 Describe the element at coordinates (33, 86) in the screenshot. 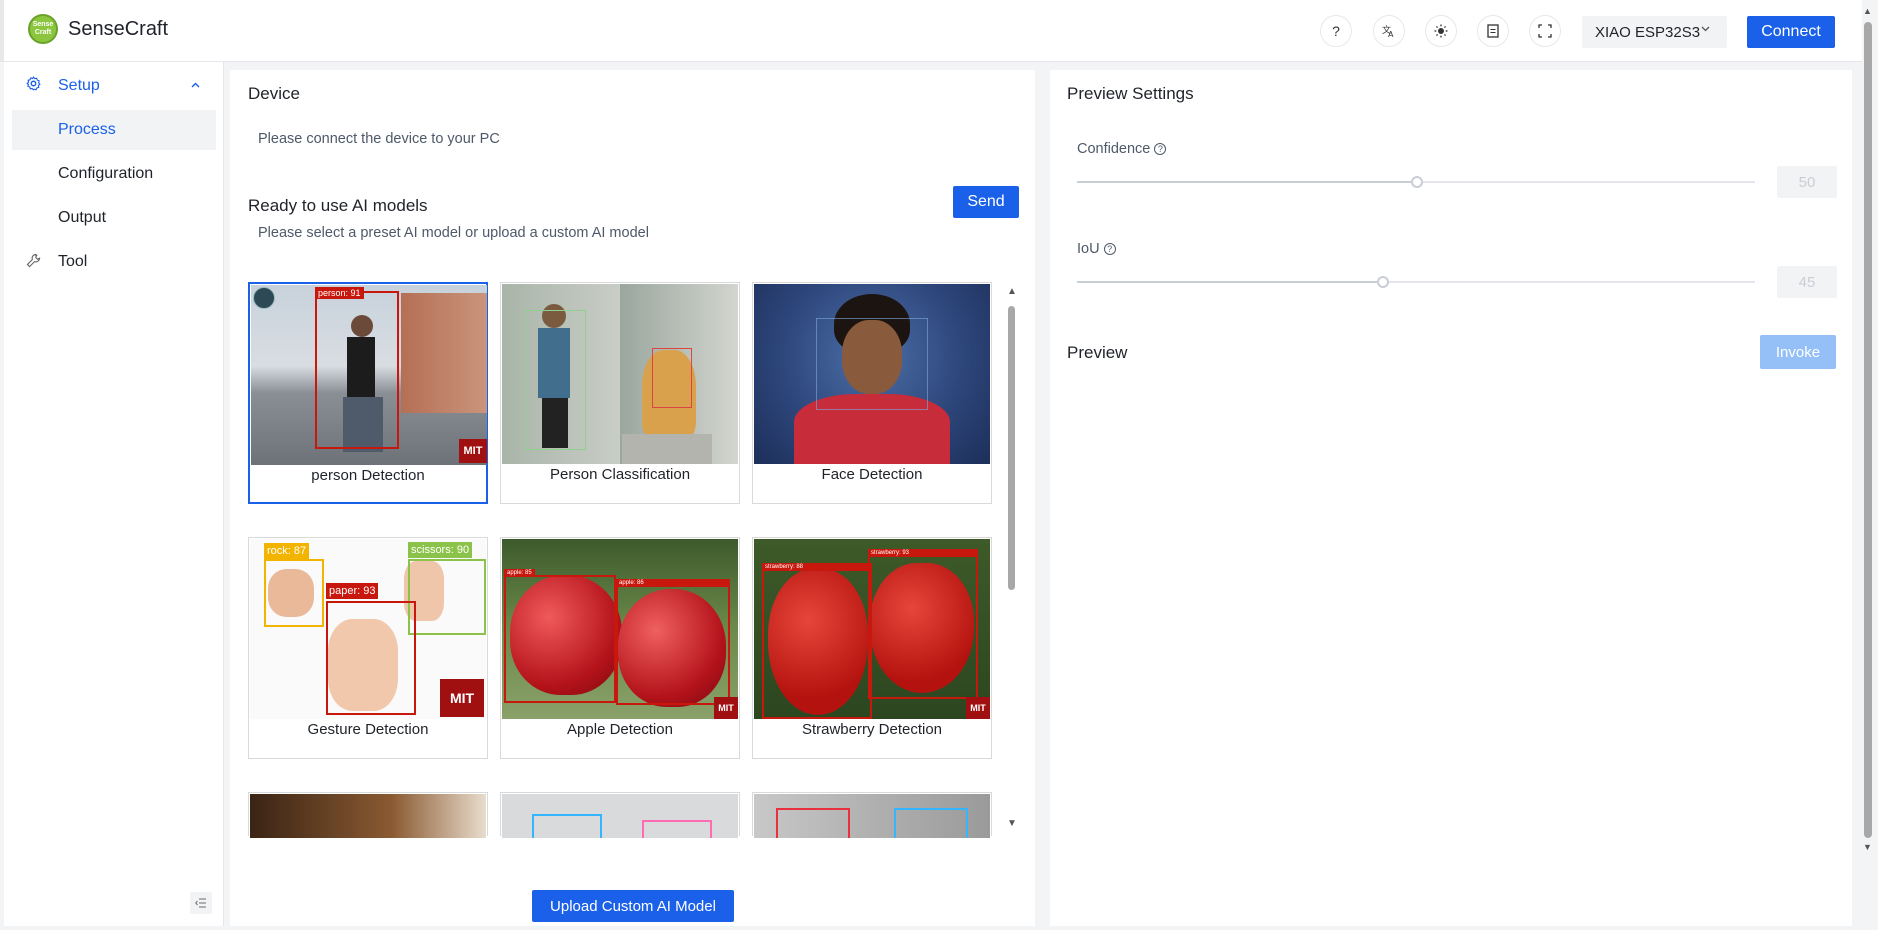

I see `gear-icon` at that location.